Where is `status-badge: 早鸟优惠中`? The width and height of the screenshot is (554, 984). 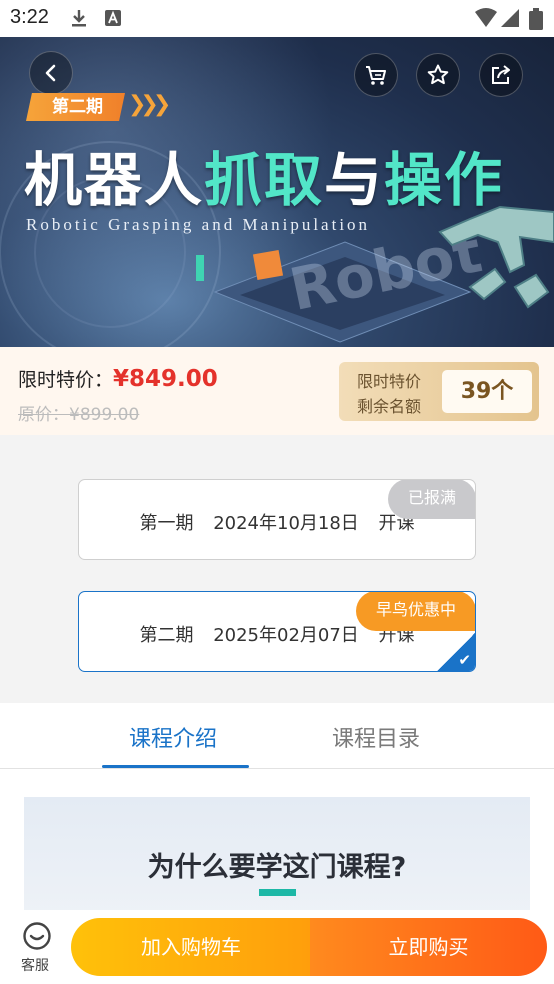 status-badge: 早鸟优惠中 is located at coordinates (415, 611).